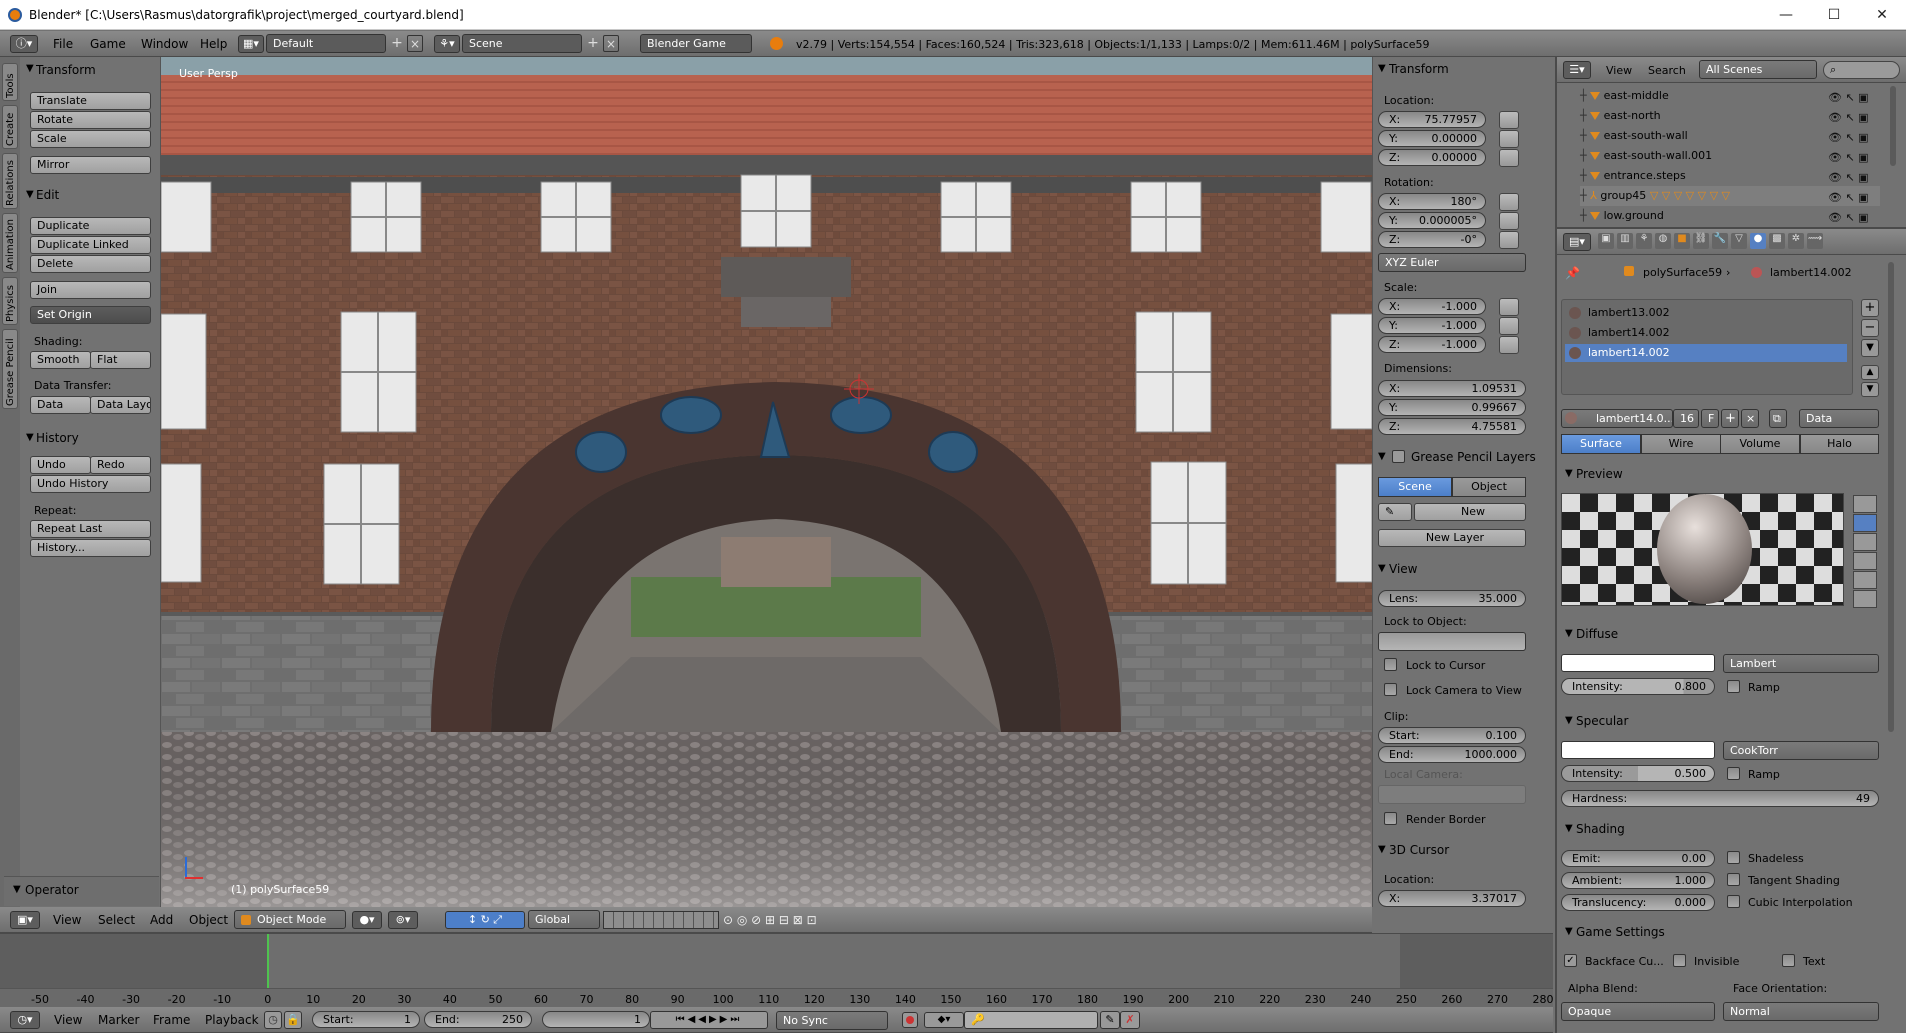 This screenshot has height=1033, width=1906. I want to click on pin-icon: 📌, so click(1572, 273).